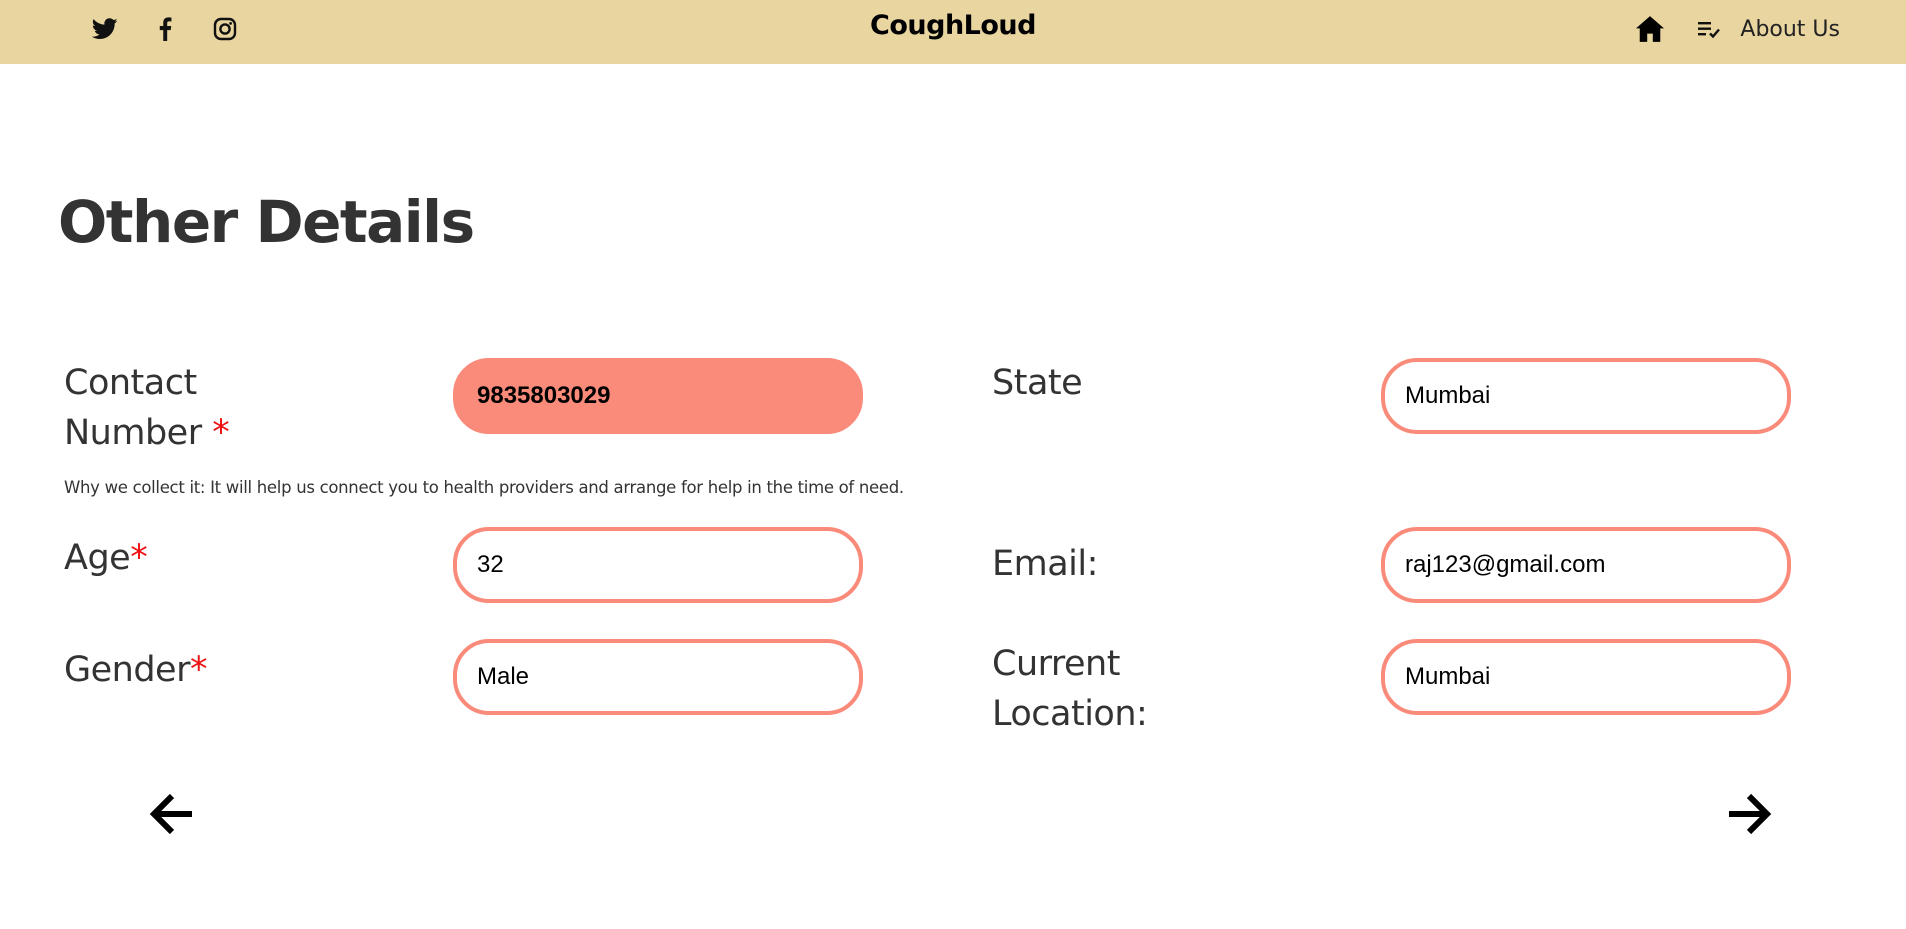 The image size is (1906, 929). What do you see at coordinates (1790, 29) in the screenshot?
I see `about-us-link: About Us` at bounding box center [1790, 29].